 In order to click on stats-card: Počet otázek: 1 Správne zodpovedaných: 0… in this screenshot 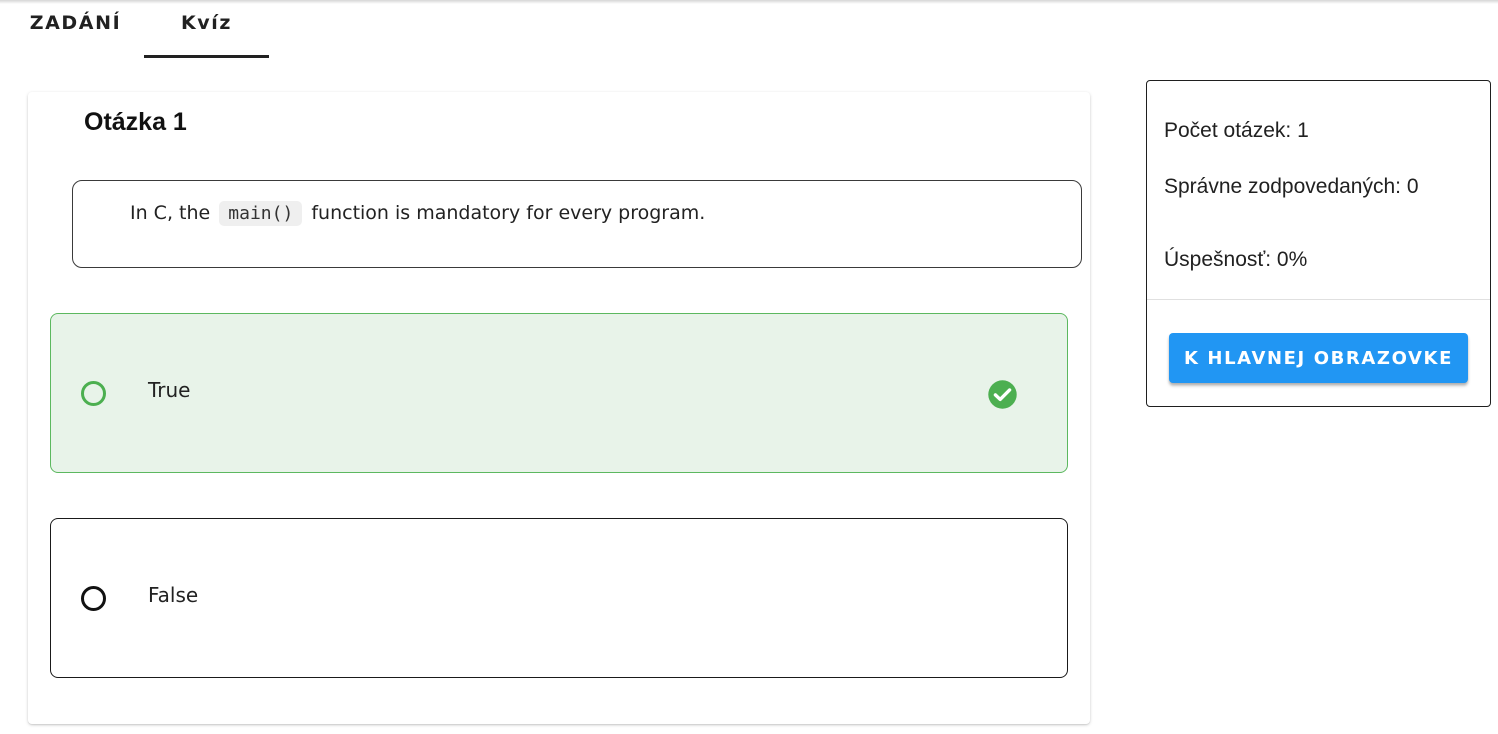, I will do `click(1318, 243)`.